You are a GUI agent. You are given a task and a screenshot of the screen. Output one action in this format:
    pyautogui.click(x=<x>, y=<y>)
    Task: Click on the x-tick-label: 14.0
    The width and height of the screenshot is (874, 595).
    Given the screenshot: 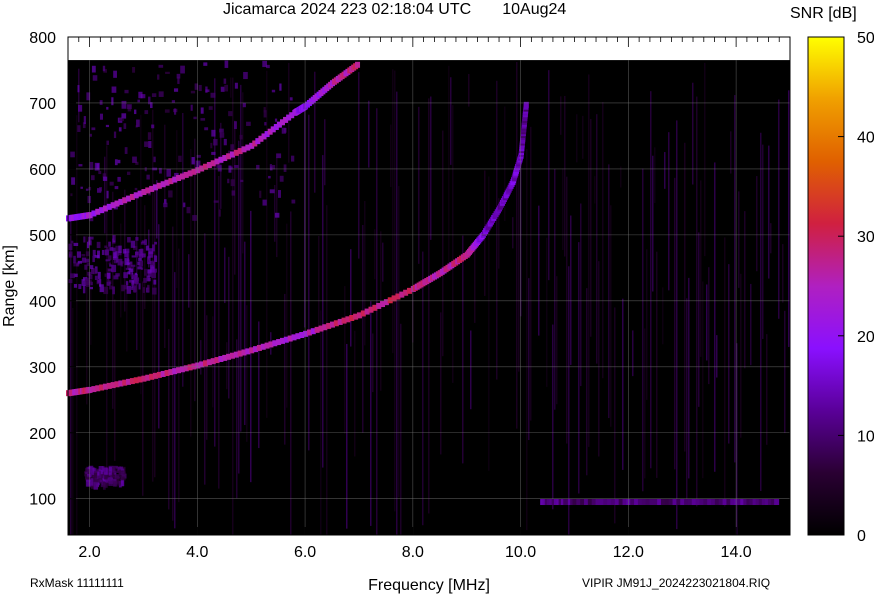 What is the action you would take?
    pyautogui.click(x=736, y=552)
    